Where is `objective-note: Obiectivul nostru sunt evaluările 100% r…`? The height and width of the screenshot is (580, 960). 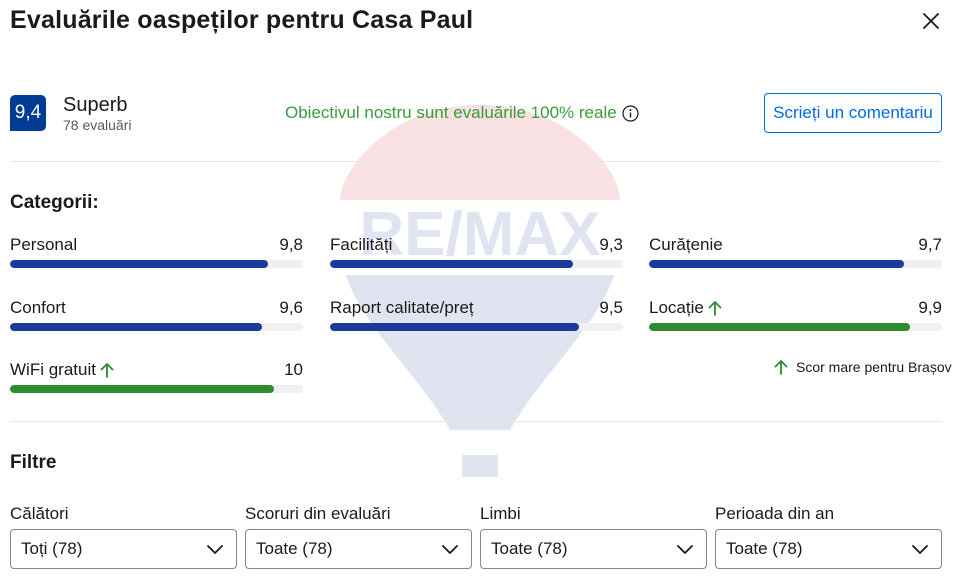 objective-note: Obiectivul nostru sunt evaluările 100% r… is located at coordinates (462, 113).